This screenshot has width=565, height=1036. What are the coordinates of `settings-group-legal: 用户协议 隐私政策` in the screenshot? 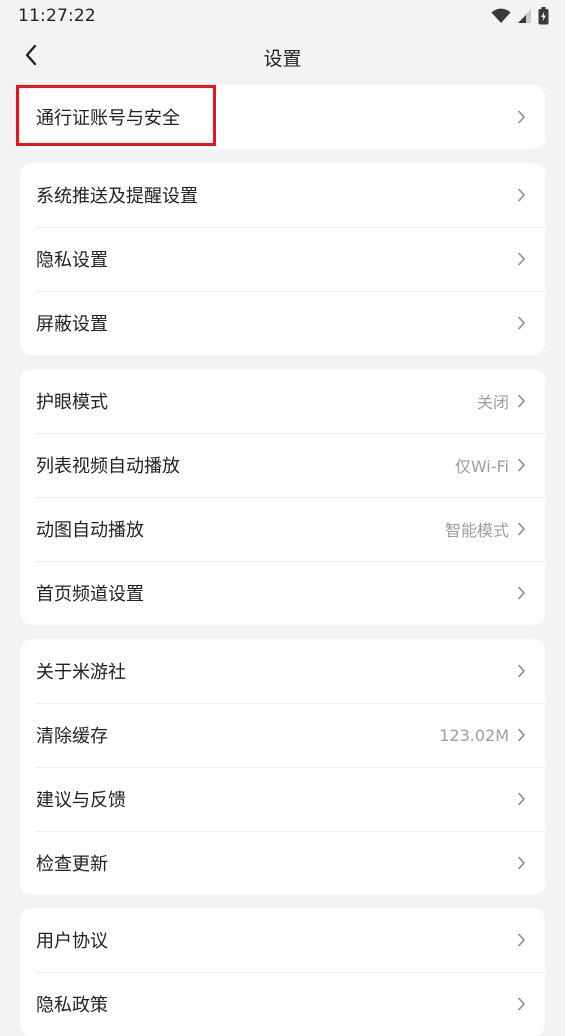 It's located at (282, 972).